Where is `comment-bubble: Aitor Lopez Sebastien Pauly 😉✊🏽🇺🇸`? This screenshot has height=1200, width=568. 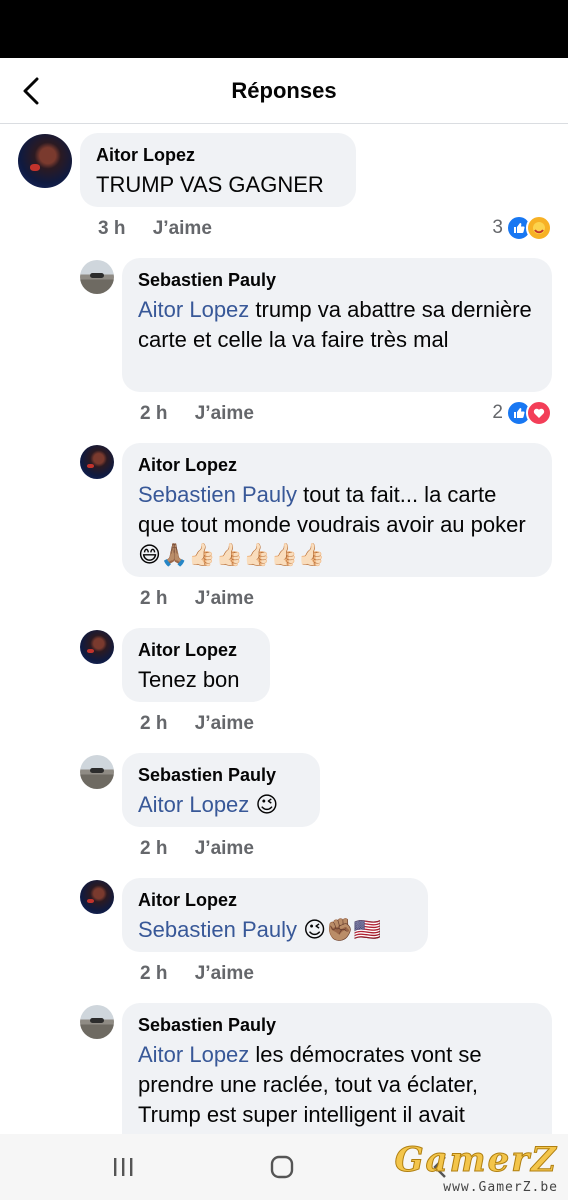 comment-bubble: Aitor Lopez Sebastien Pauly 😉✊🏽🇺🇸 is located at coordinates (275, 915).